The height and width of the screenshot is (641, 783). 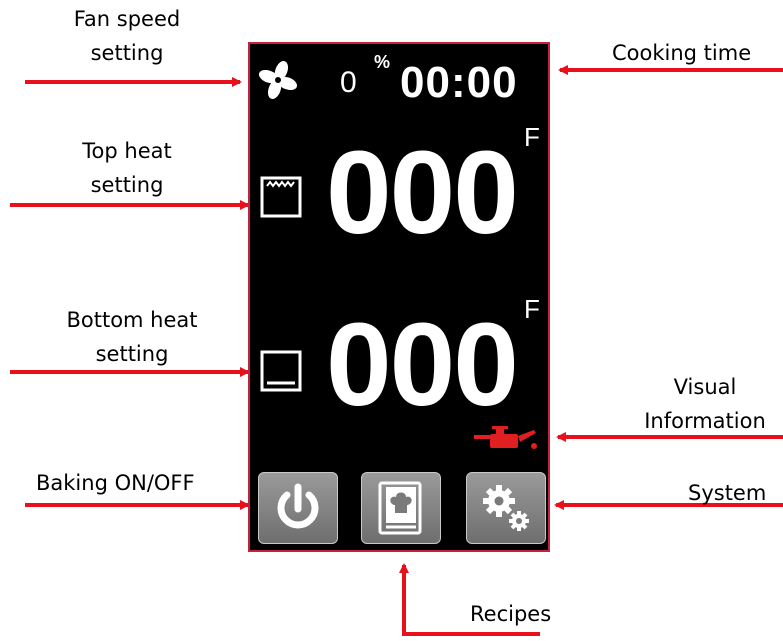 I want to click on top-heat-temp: 000, so click(x=422, y=193).